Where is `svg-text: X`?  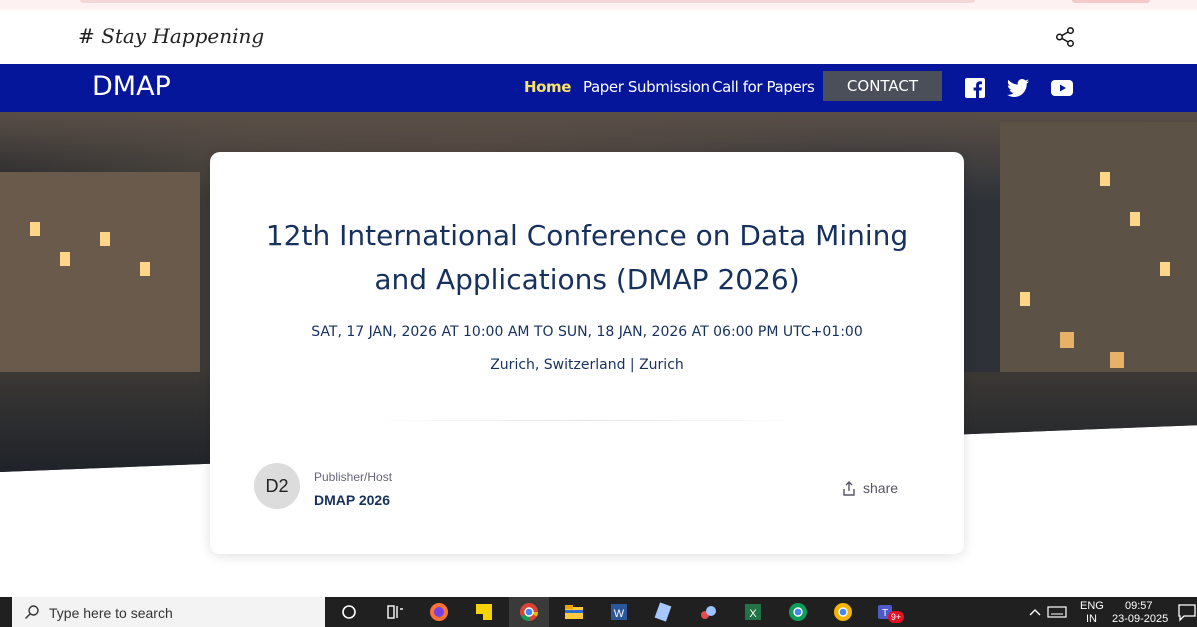 svg-text: X is located at coordinates (753, 614).